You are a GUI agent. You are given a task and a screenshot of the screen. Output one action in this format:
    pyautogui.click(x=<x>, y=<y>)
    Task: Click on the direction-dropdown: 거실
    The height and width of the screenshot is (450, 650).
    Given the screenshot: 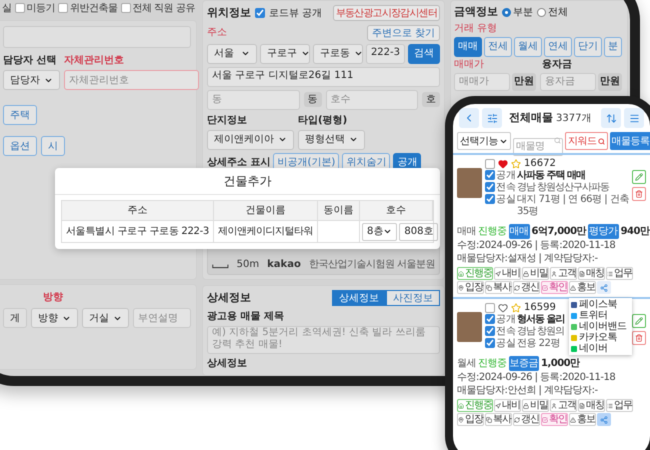 What is the action you would take?
    pyautogui.click(x=105, y=318)
    